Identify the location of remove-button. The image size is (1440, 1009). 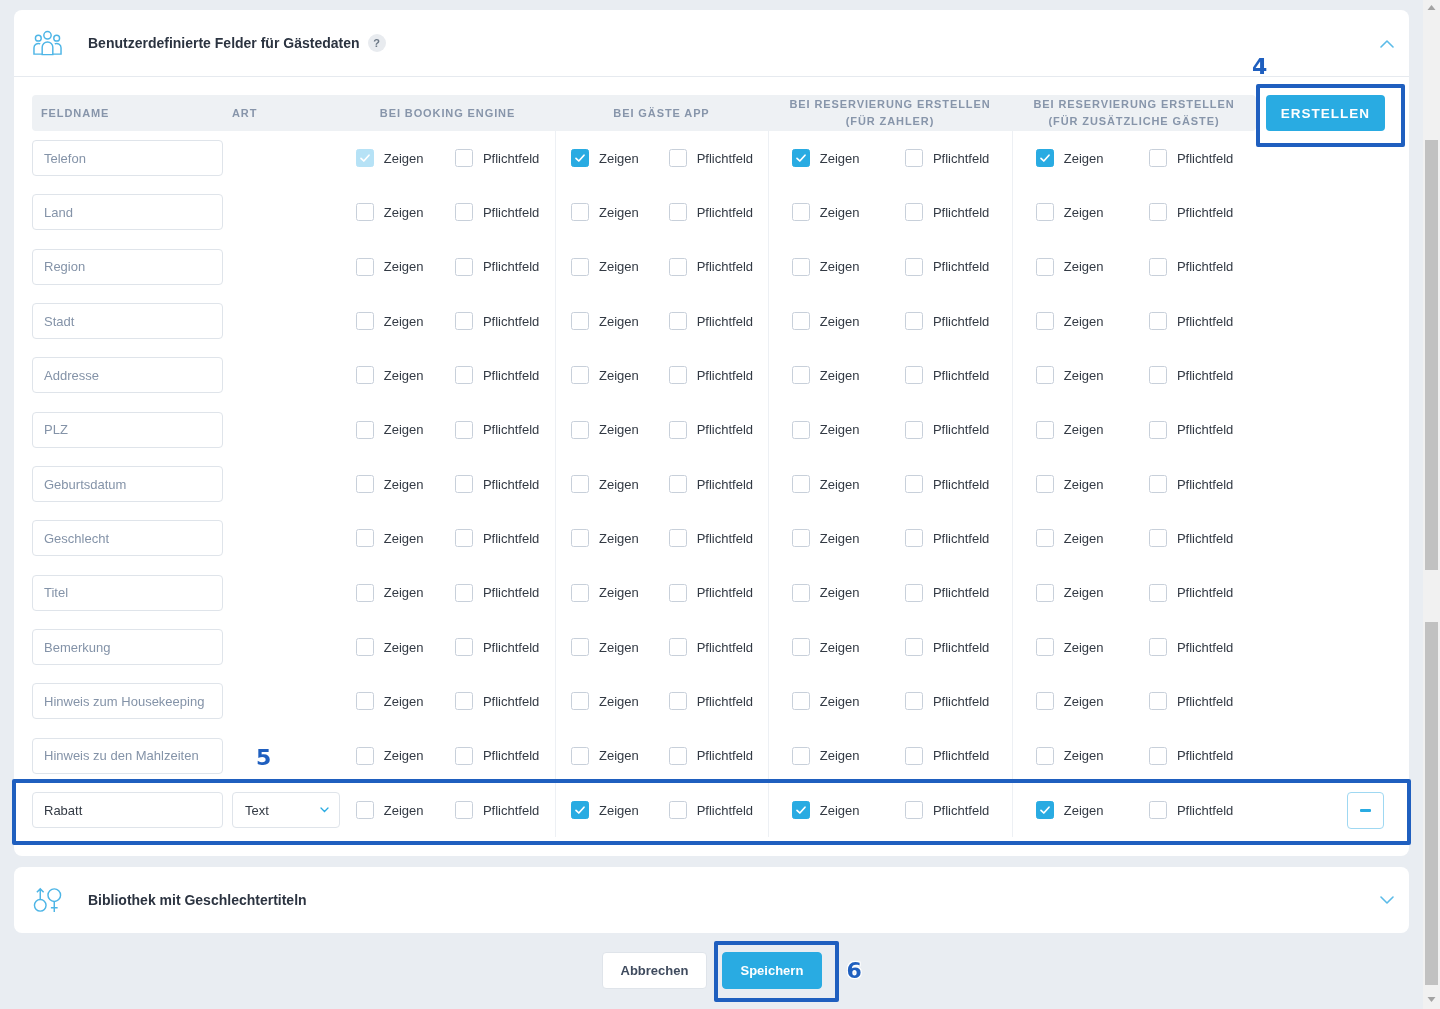
(1365, 810).